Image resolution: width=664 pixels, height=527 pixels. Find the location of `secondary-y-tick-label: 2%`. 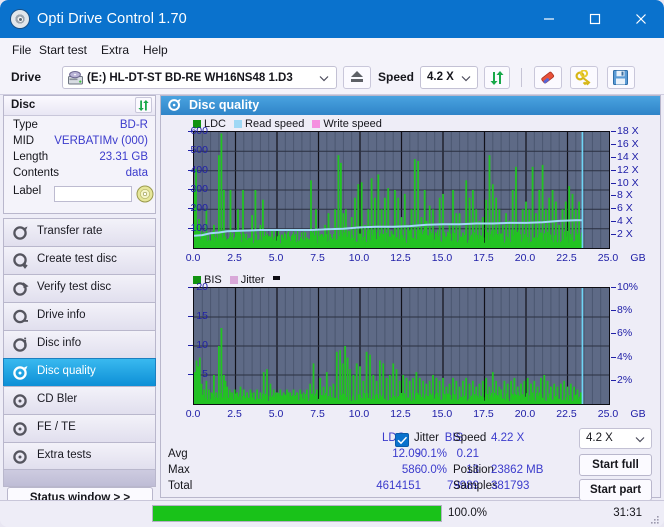

secondary-y-tick-label: 2% is located at coordinates (625, 379).